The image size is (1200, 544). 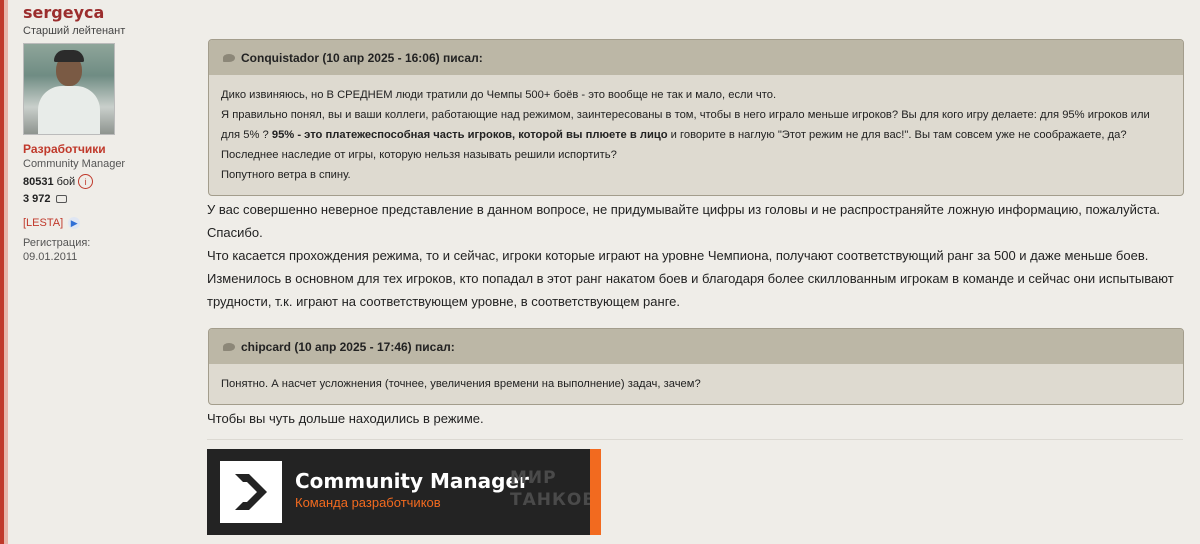 What do you see at coordinates (98, 181) in the screenshot?
I see `battles-stat: 80531 бой i` at bounding box center [98, 181].